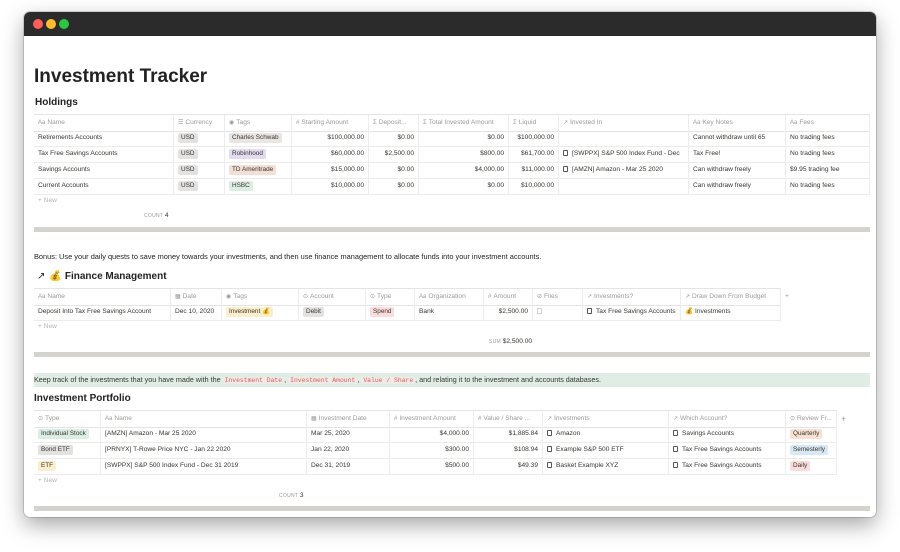 The image size is (900, 552). Describe the element at coordinates (508, 466) in the screenshot. I see `portfolio-cell-value: $49.39` at that location.